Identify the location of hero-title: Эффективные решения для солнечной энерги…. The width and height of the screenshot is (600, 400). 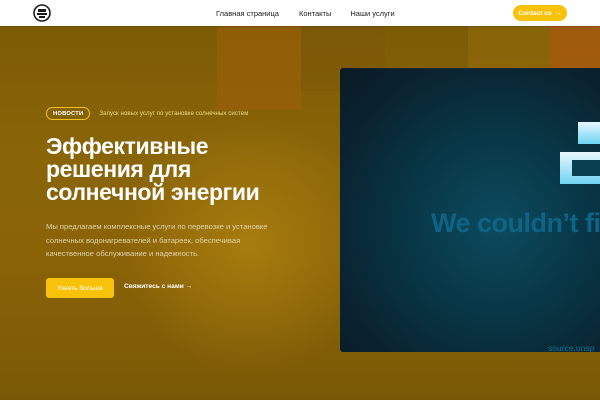
(153, 169).